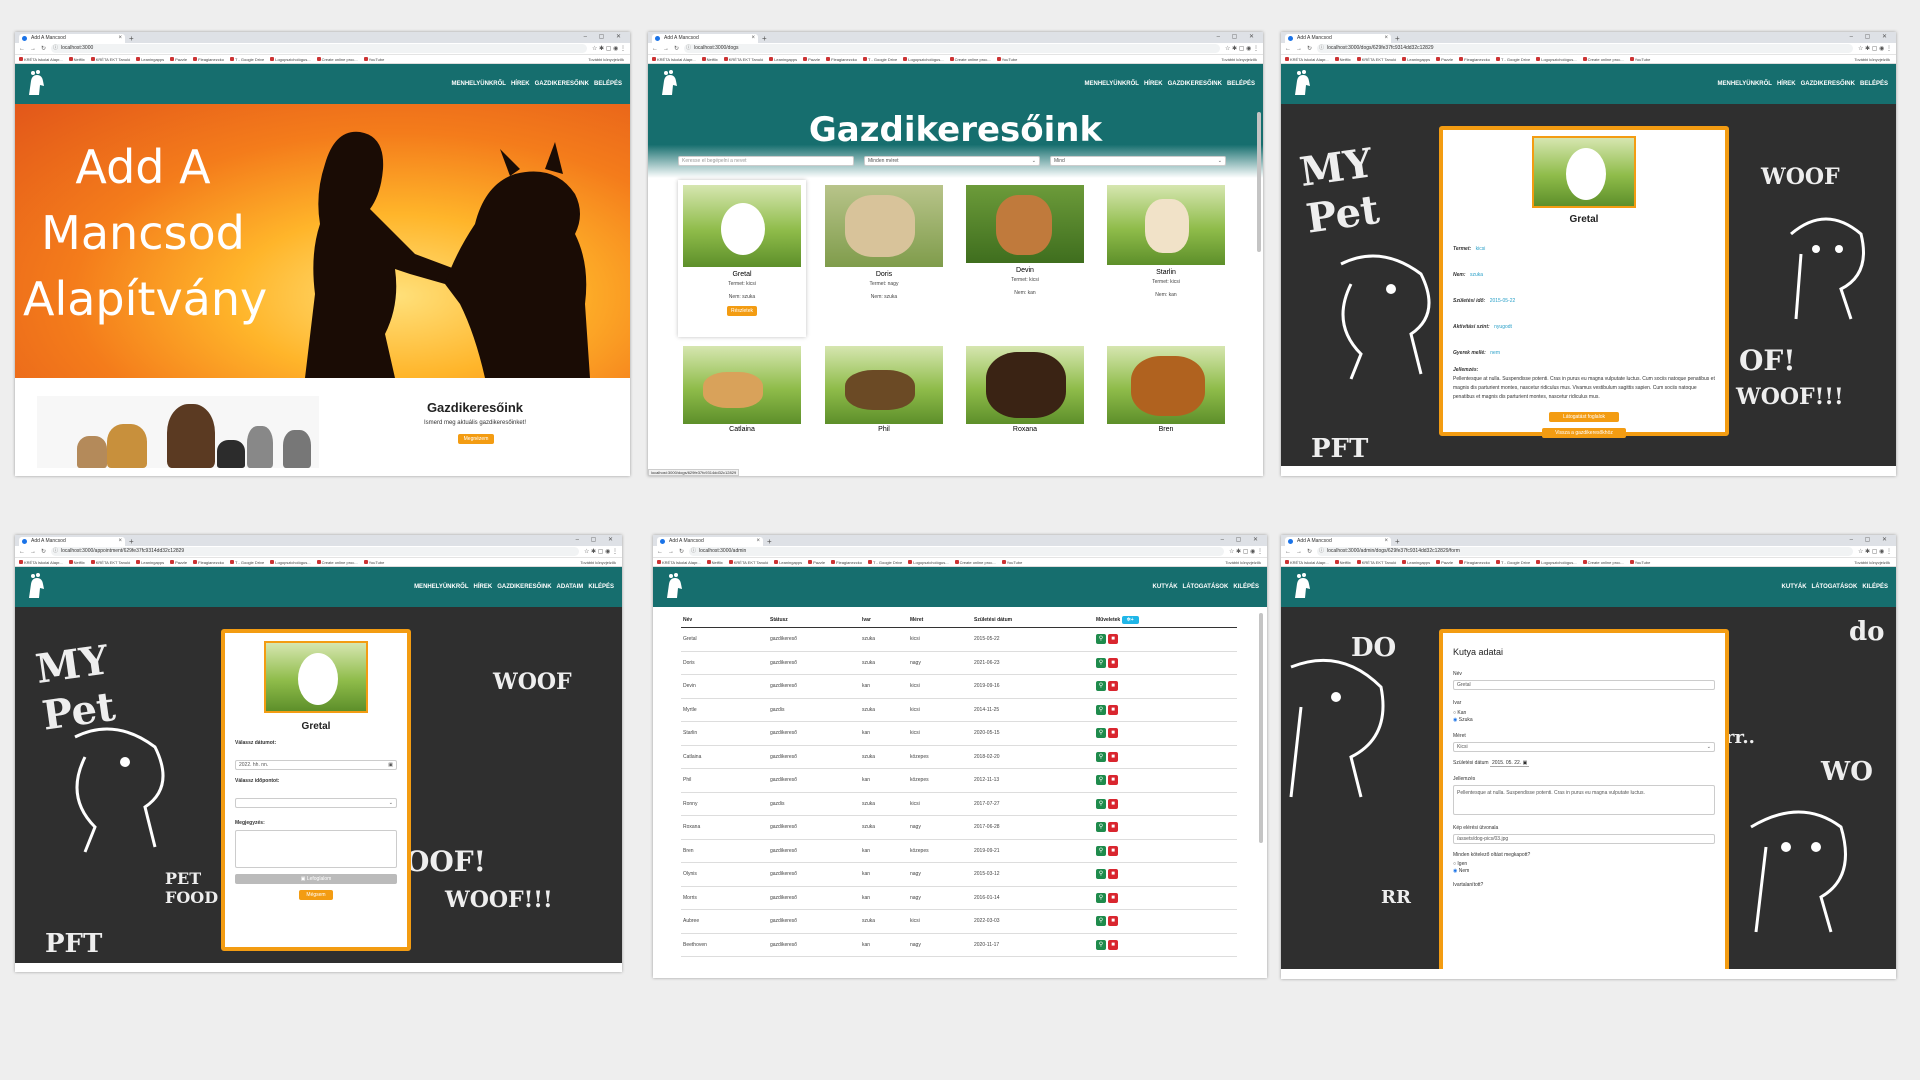 This screenshot has width=1920, height=1080. Describe the element at coordinates (316, 849) in the screenshot. I see `note-textarea` at that location.